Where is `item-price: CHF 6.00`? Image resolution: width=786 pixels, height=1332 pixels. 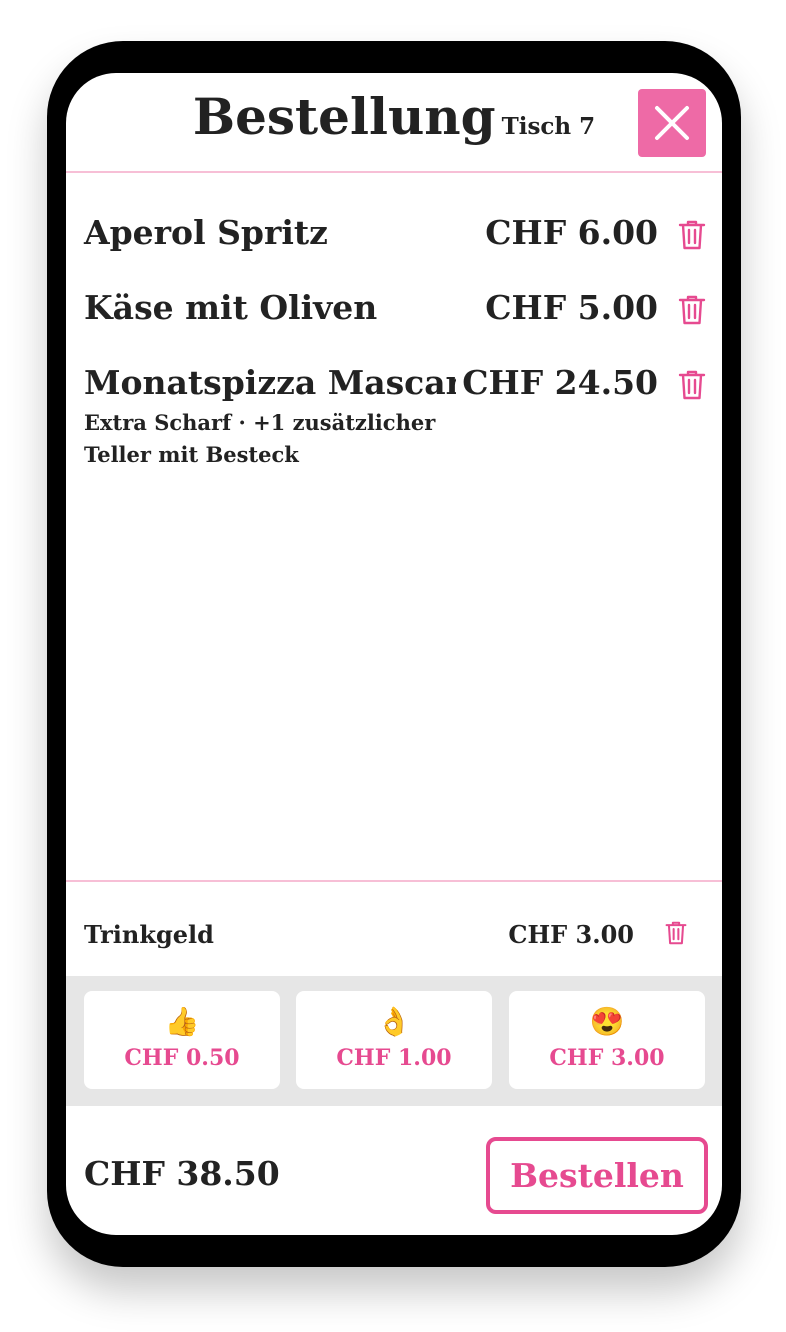
item-price: CHF 6.00 is located at coordinates (568, 232).